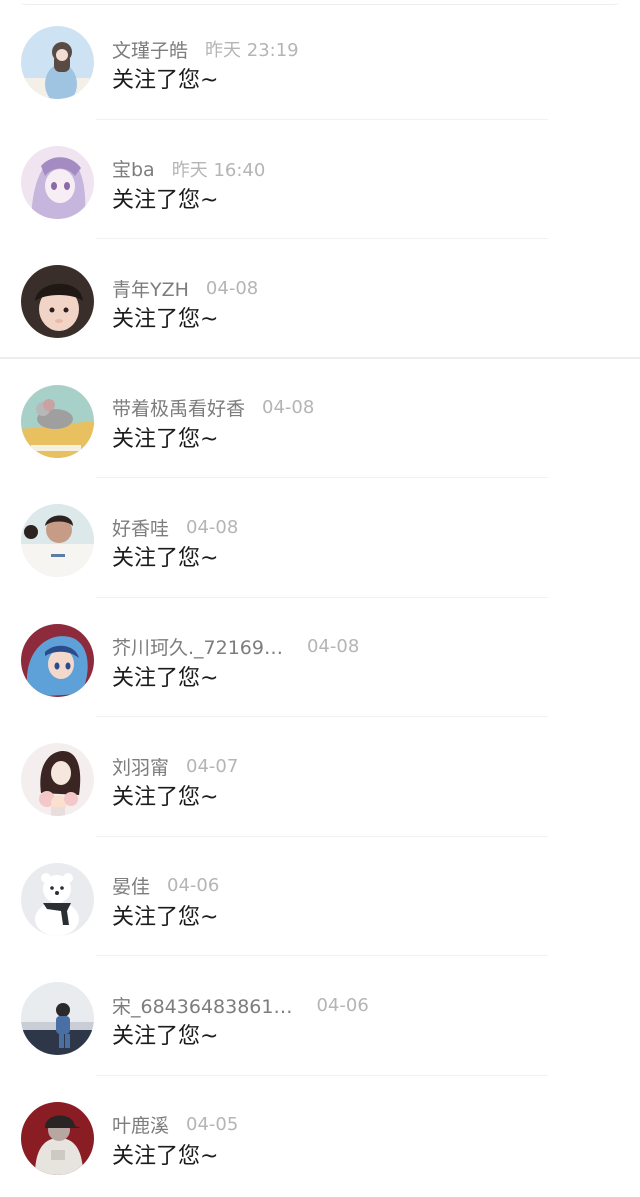 The height and width of the screenshot is (1197, 640). Describe the element at coordinates (320, 777) in the screenshot. I see `list-item: 刘羽甯 04-07 关注了您~` at that location.